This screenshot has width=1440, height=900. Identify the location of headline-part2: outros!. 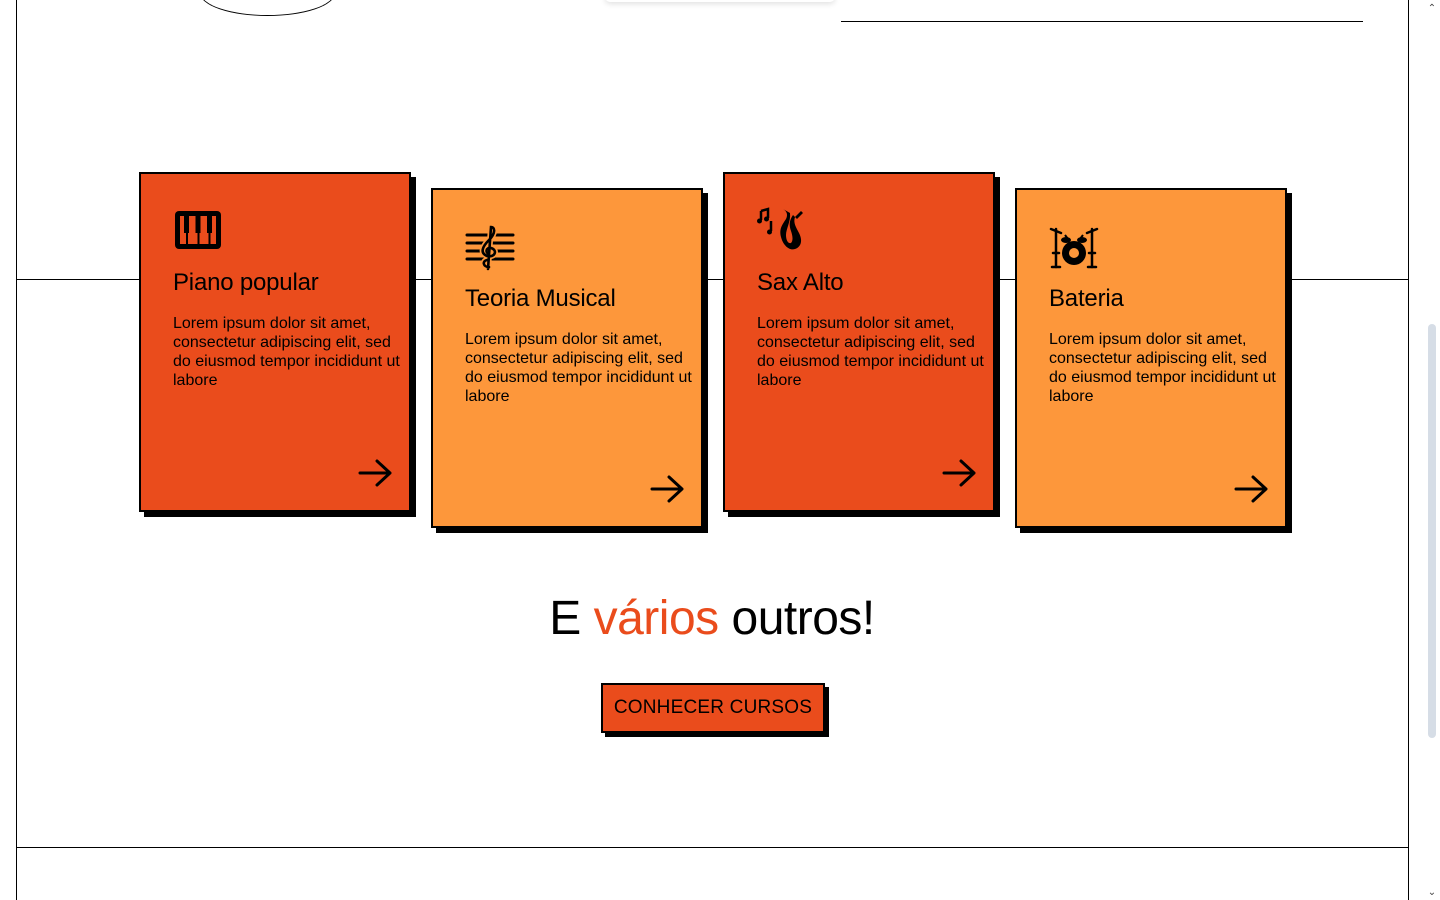
(796, 618).